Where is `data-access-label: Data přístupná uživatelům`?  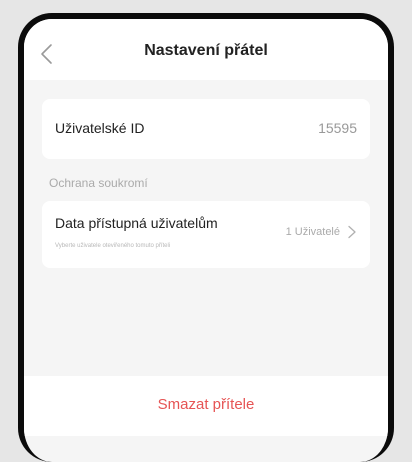 data-access-label: Data přístupná uživatelům is located at coordinates (136, 223).